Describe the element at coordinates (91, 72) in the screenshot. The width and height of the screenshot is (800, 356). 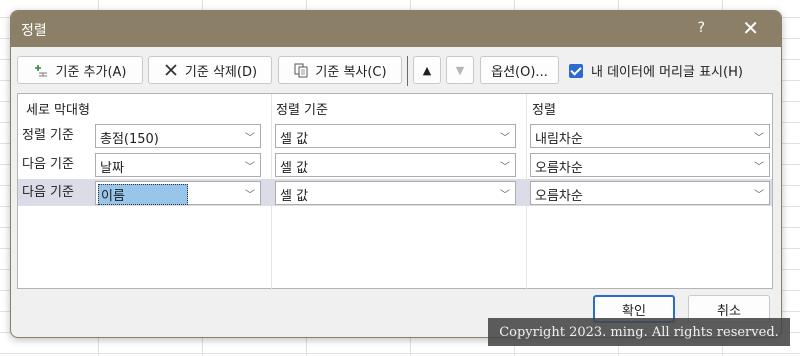
I see `add-level-label: 기준 추가(A)` at that location.